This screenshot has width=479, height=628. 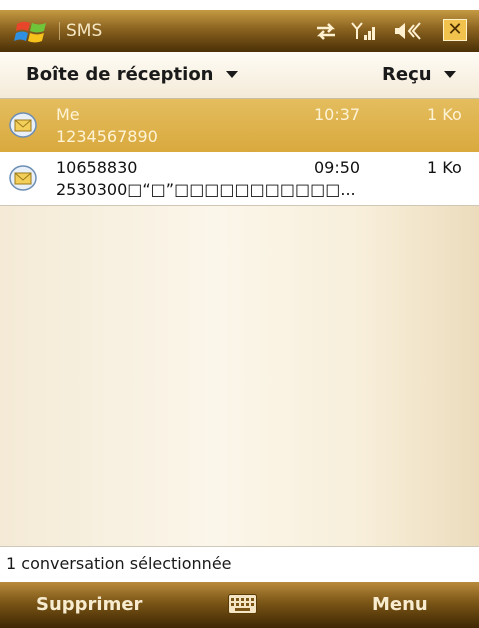 What do you see at coordinates (239, 564) in the screenshot?
I see `status-bar: 1 conversation sélectionnée` at bounding box center [239, 564].